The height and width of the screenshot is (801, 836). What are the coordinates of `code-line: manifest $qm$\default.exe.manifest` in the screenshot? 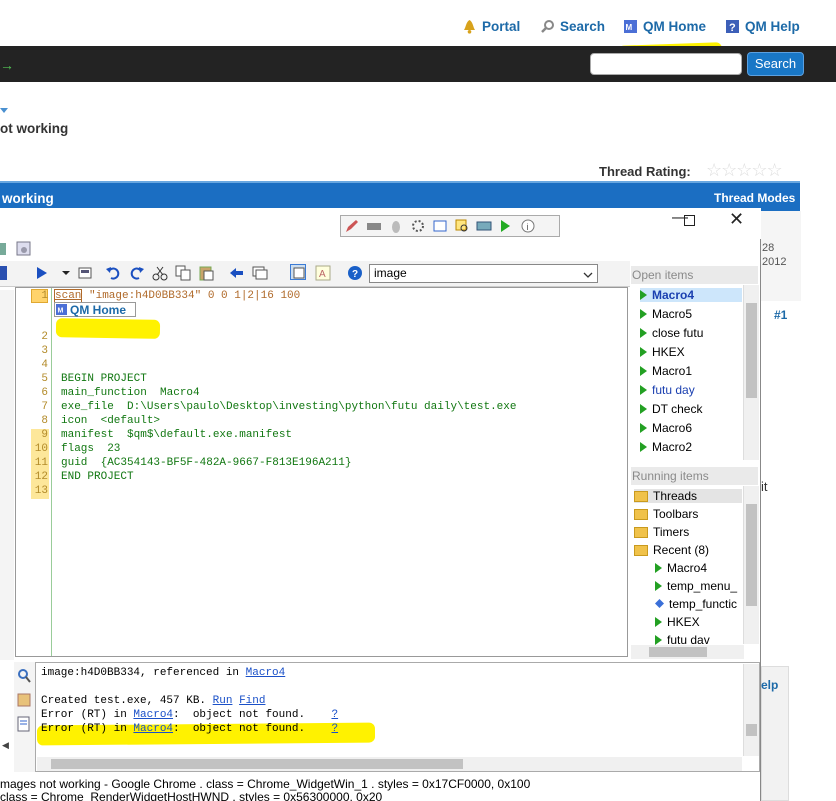 It's located at (177, 435).